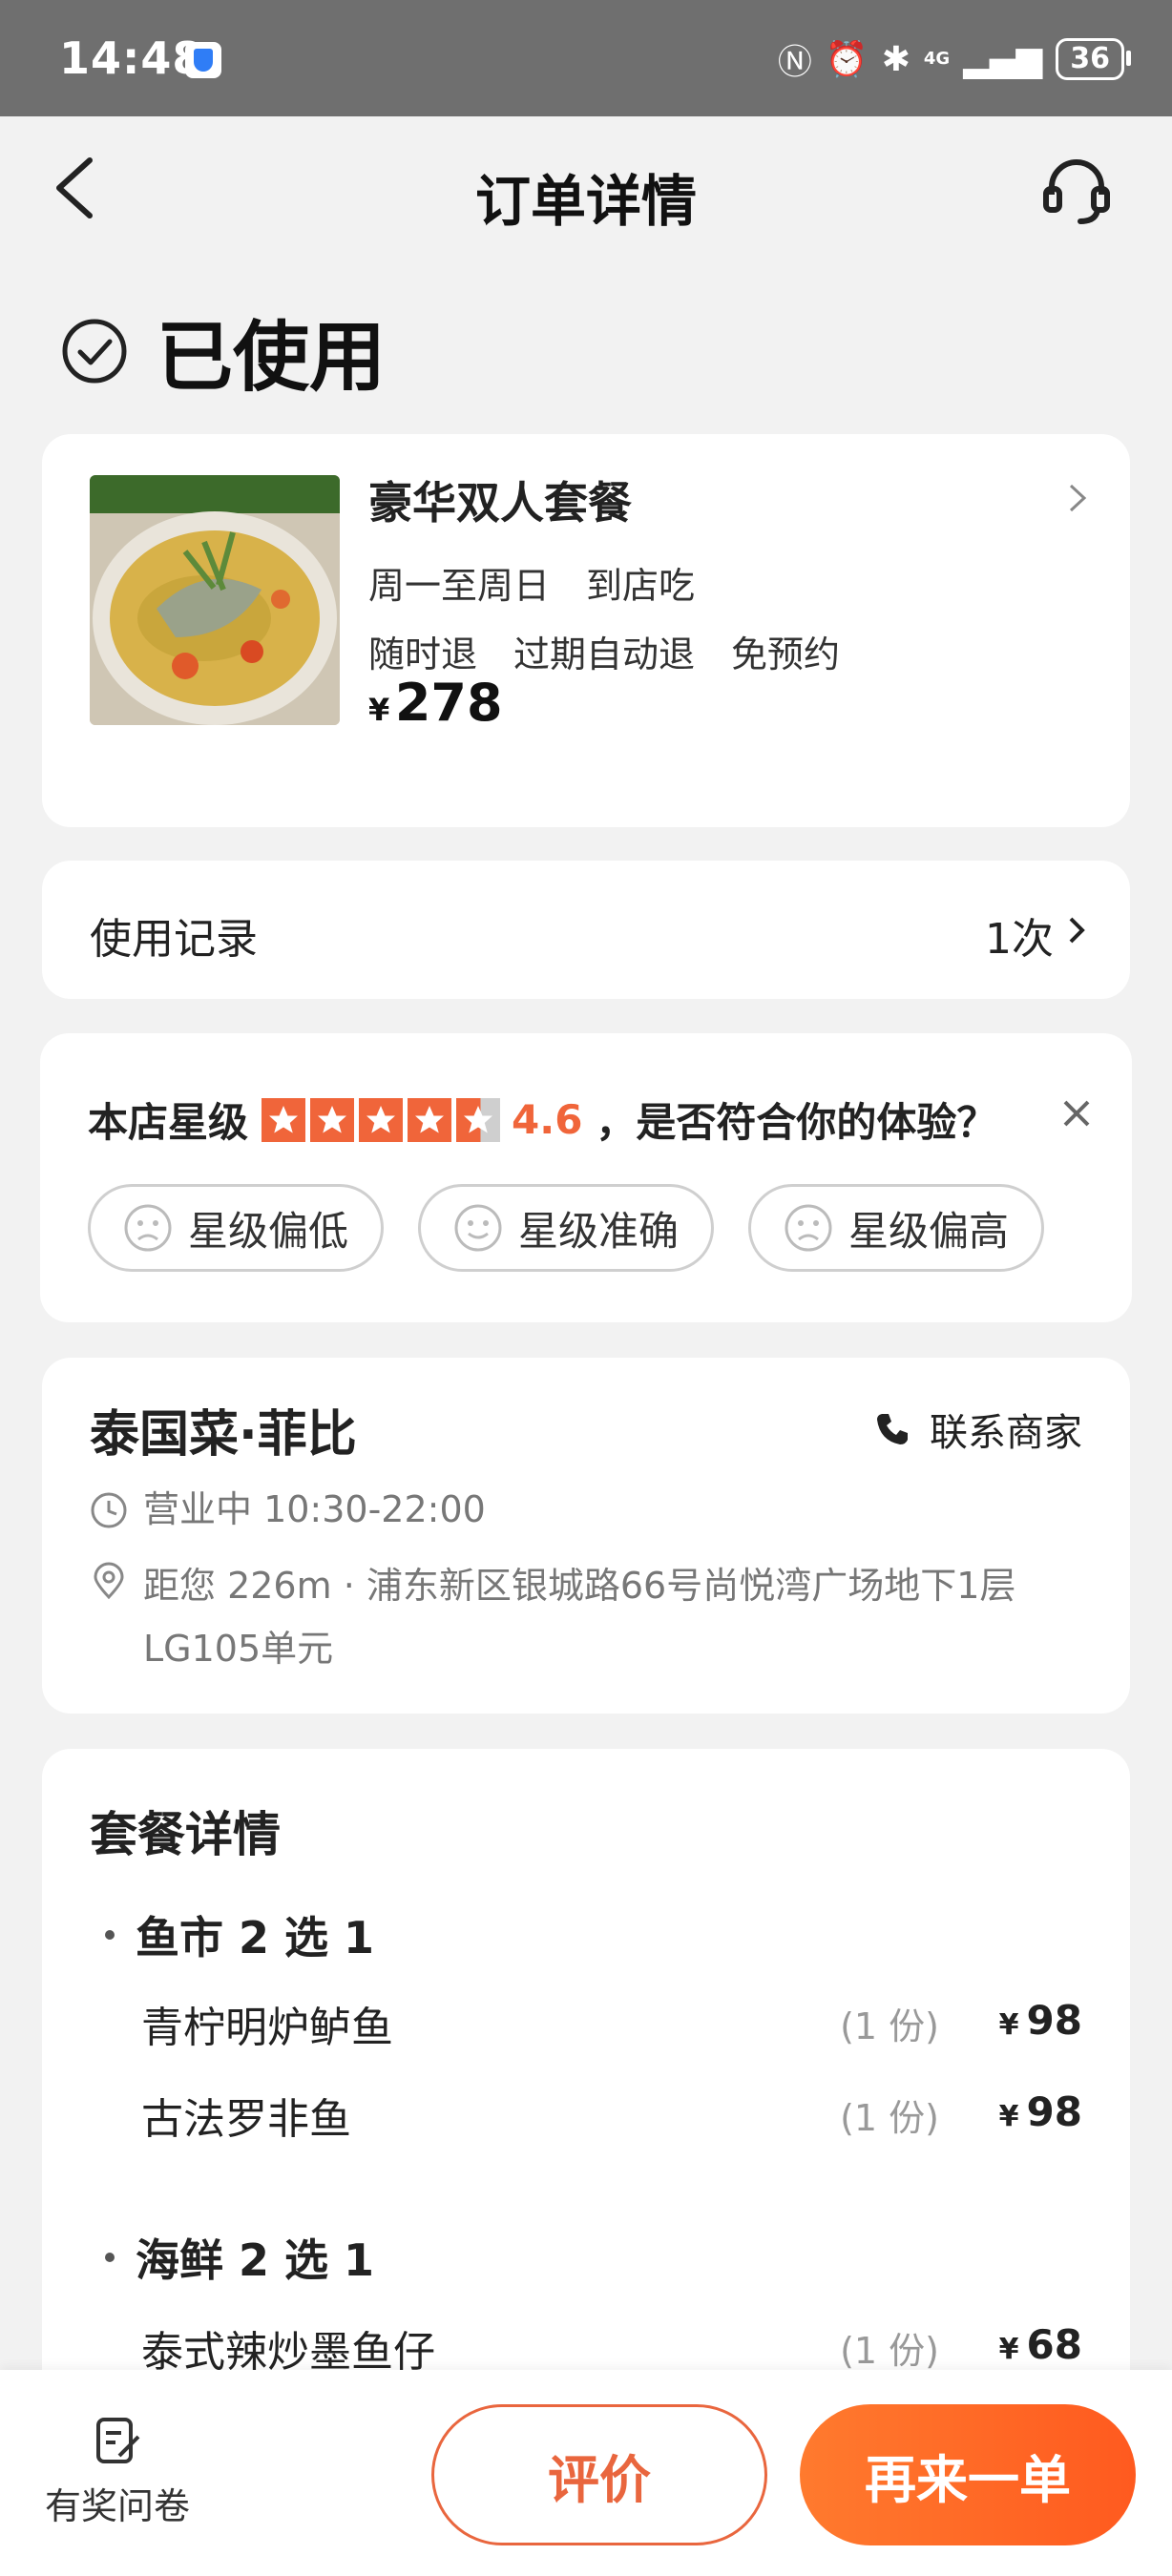 The width and height of the screenshot is (1172, 2576). Describe the element at coordinates (117, 2471) in the screenshot. I see `survey-button: 有奖问卷` at that location.